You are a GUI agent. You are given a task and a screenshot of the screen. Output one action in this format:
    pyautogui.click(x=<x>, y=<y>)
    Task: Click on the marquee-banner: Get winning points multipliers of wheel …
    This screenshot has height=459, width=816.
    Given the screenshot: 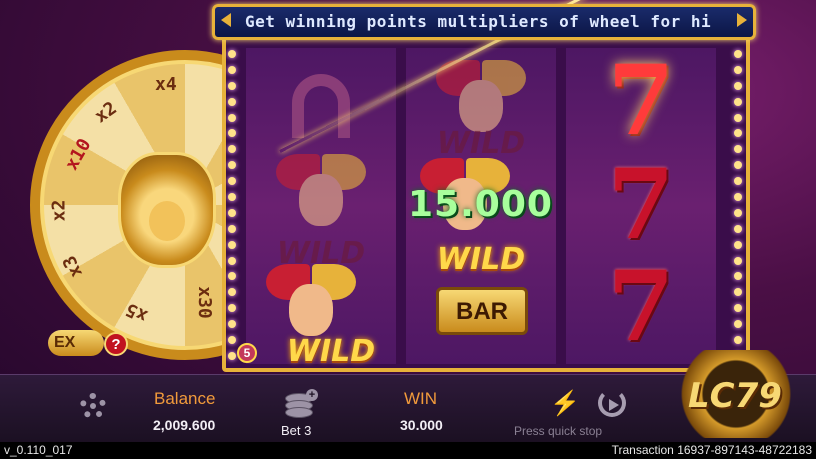 What is the action you would take?
    pyautogui.click(x=484, y=22)
    